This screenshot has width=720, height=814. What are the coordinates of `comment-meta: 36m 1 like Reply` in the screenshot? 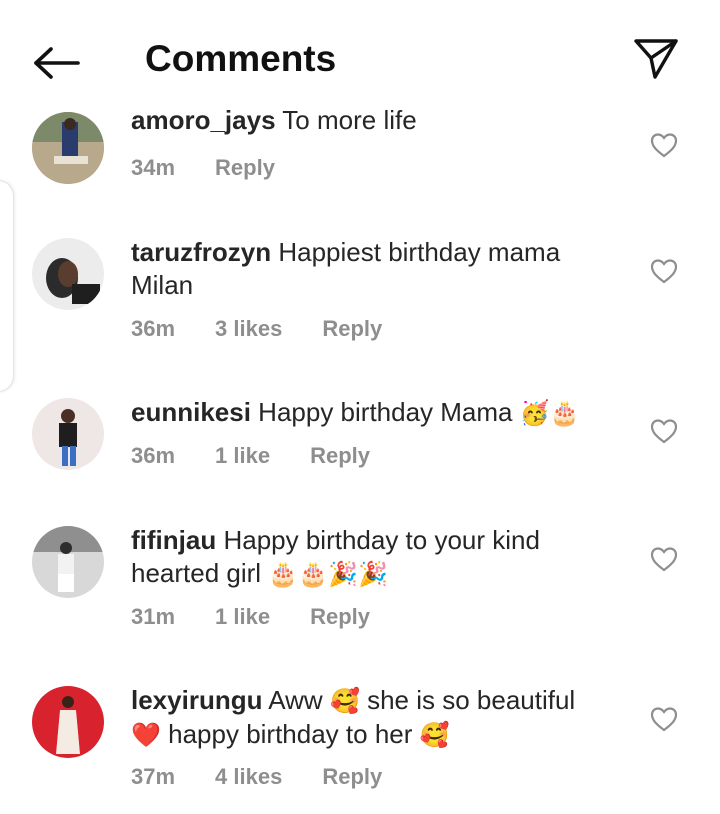 It's located at (270, 456).